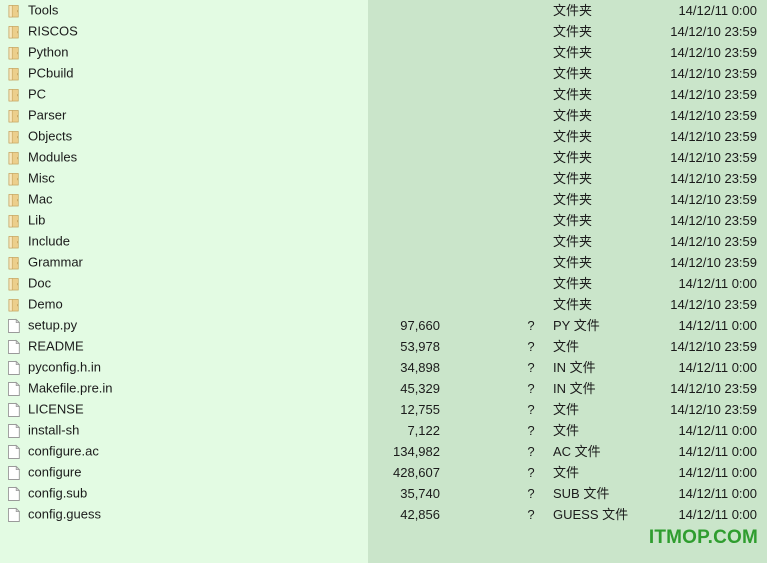 This screenshot has height=563, width=767. I want to click on file-row: Objects 文件夹 14/12/10 23:59, so click(383, 136).